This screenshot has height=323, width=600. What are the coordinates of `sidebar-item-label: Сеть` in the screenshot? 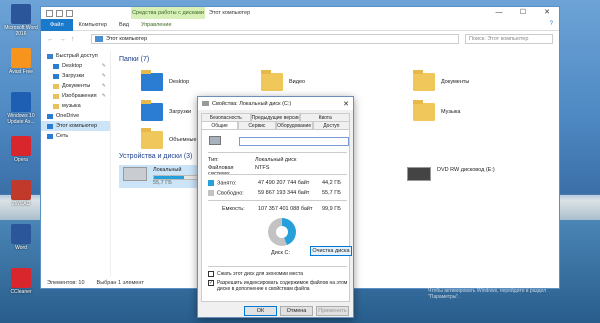 It's located at (62, 136).